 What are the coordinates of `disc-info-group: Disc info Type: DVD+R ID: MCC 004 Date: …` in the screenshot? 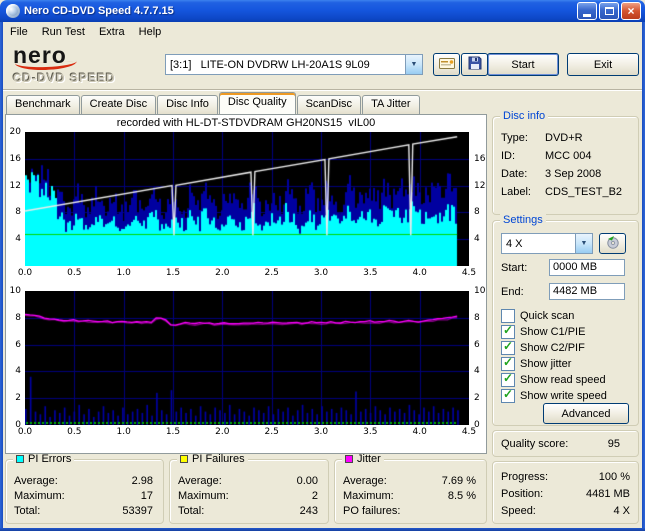 It's located at (565, 162).